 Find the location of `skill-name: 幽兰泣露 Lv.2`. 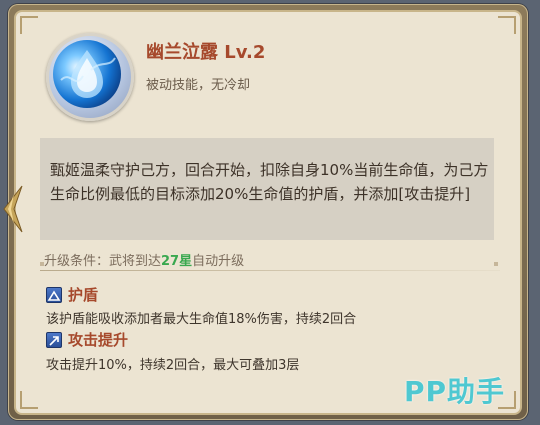

skill-name: 幽兰泣露 Lv.2 is located at coordinates (206, 52).